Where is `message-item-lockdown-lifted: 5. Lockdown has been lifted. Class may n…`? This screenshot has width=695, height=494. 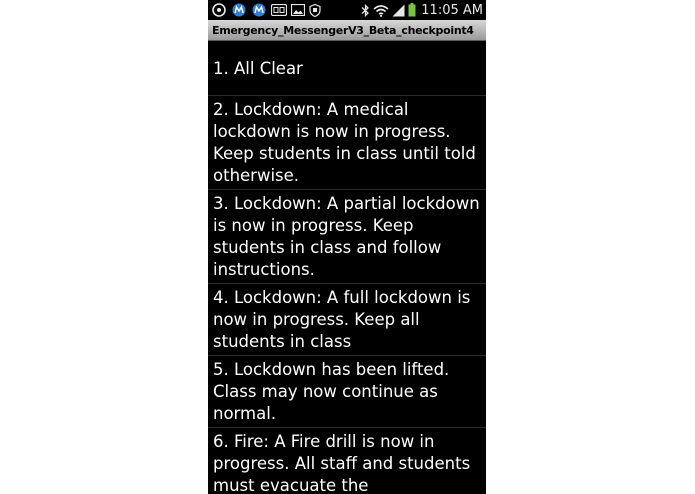
message-item-lockdown-lifted: 5. Lockdown has been lifted. Class may n… is located at coordinates (347, 392).